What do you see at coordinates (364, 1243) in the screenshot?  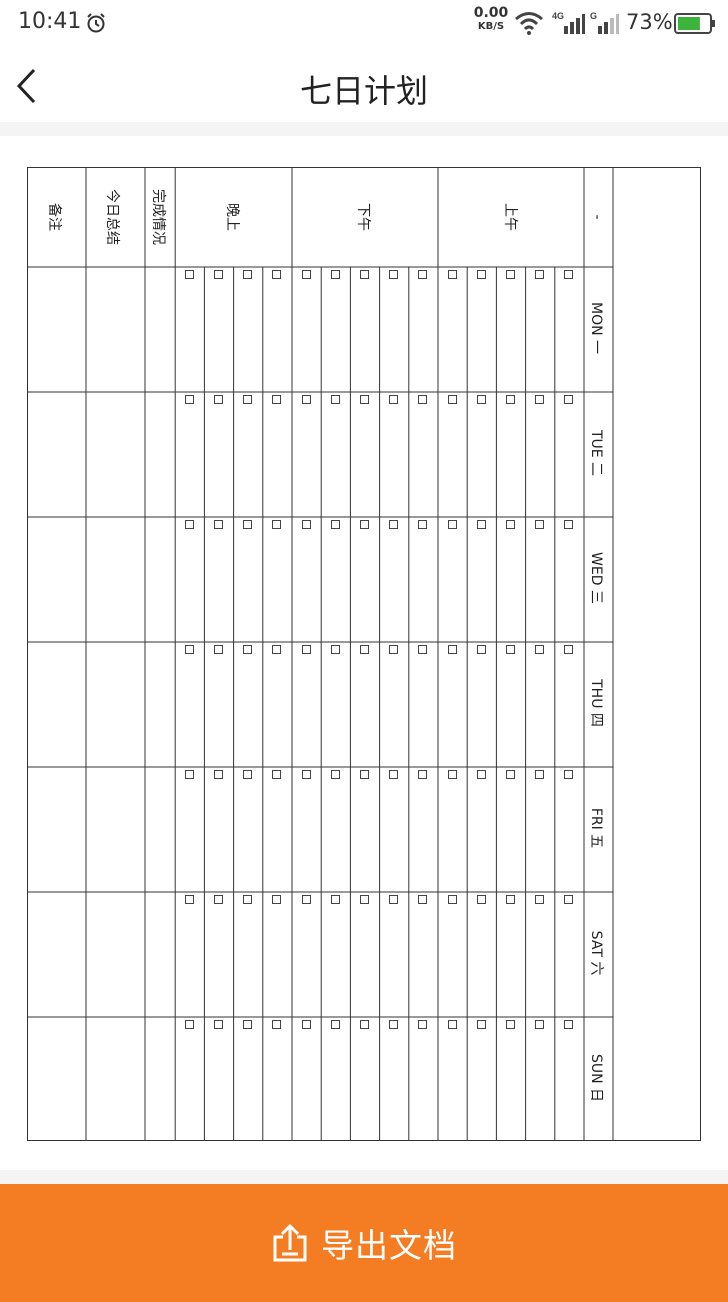 I see `export-document-button: 导出文档` at bounding box center [364, 1243].